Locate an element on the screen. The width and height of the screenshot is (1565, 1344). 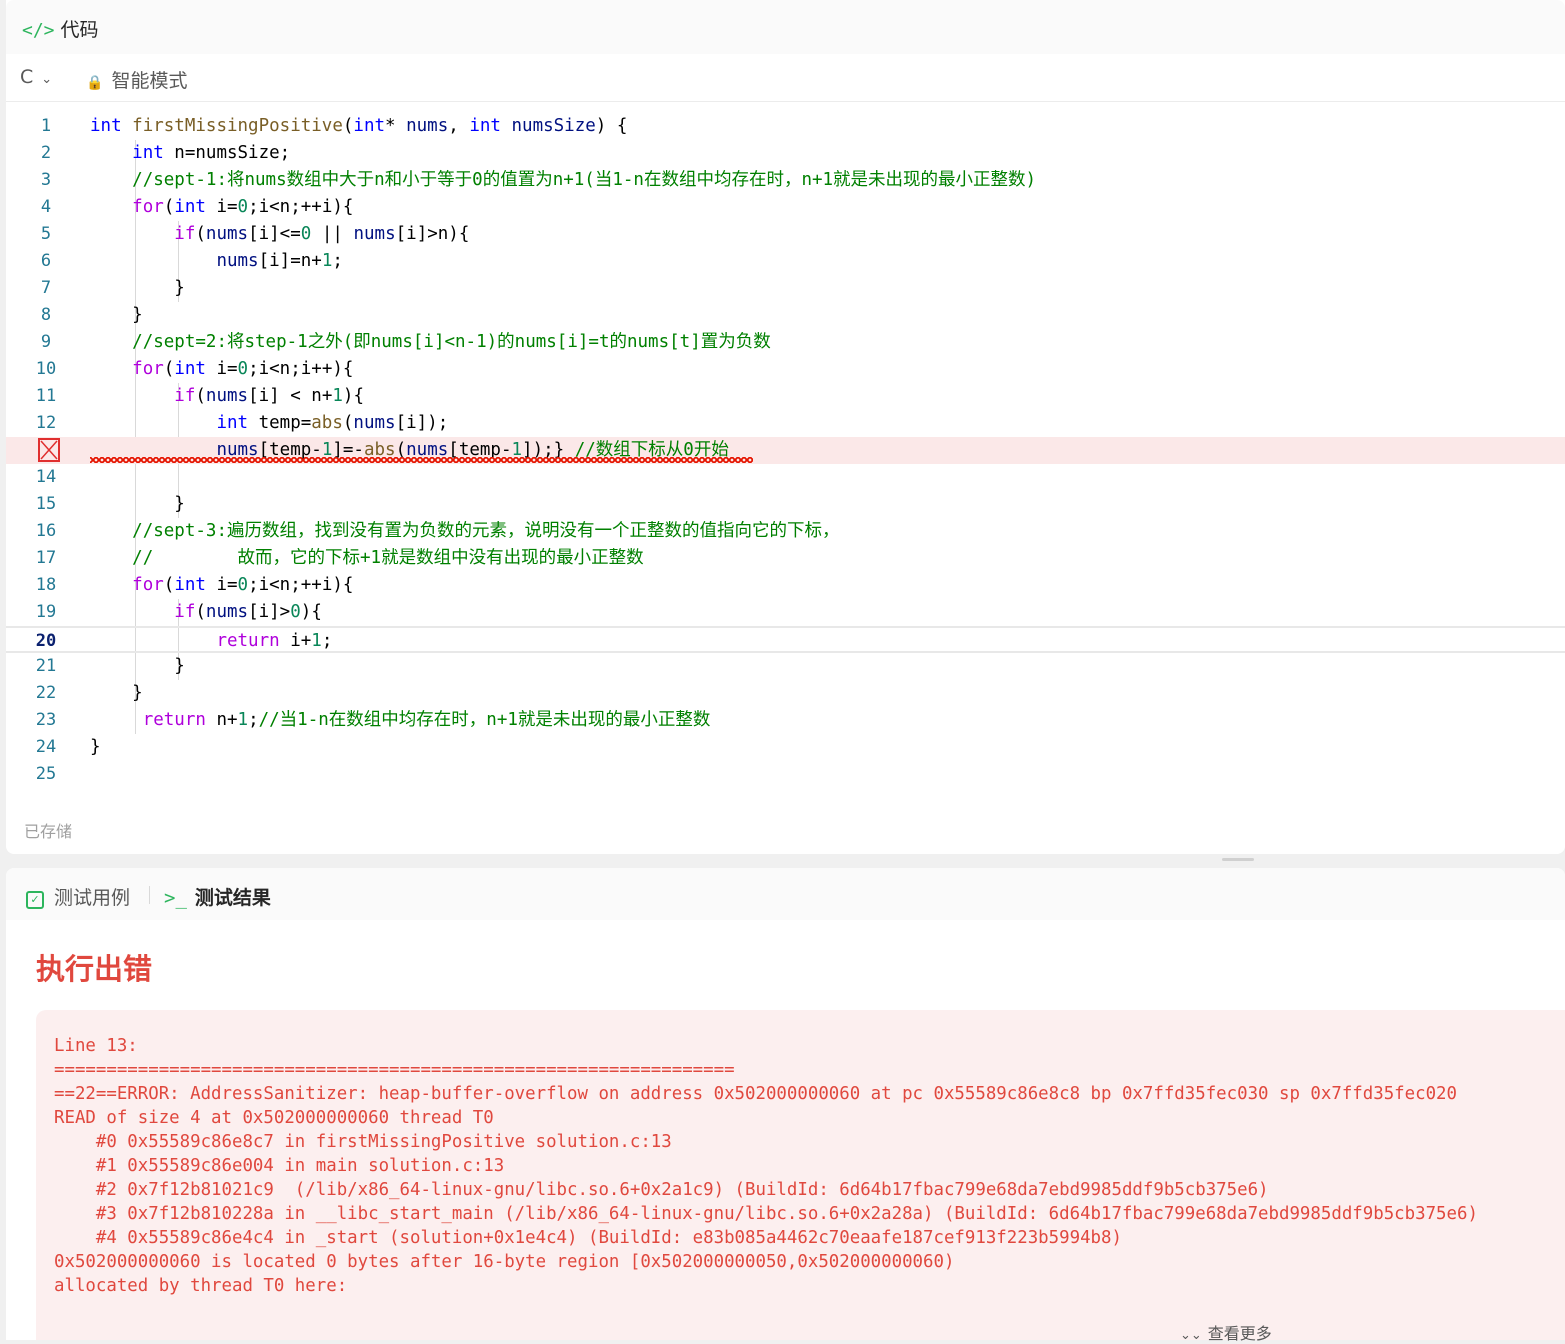
code-title-label: 代码 is located at coordinates (79, 30).